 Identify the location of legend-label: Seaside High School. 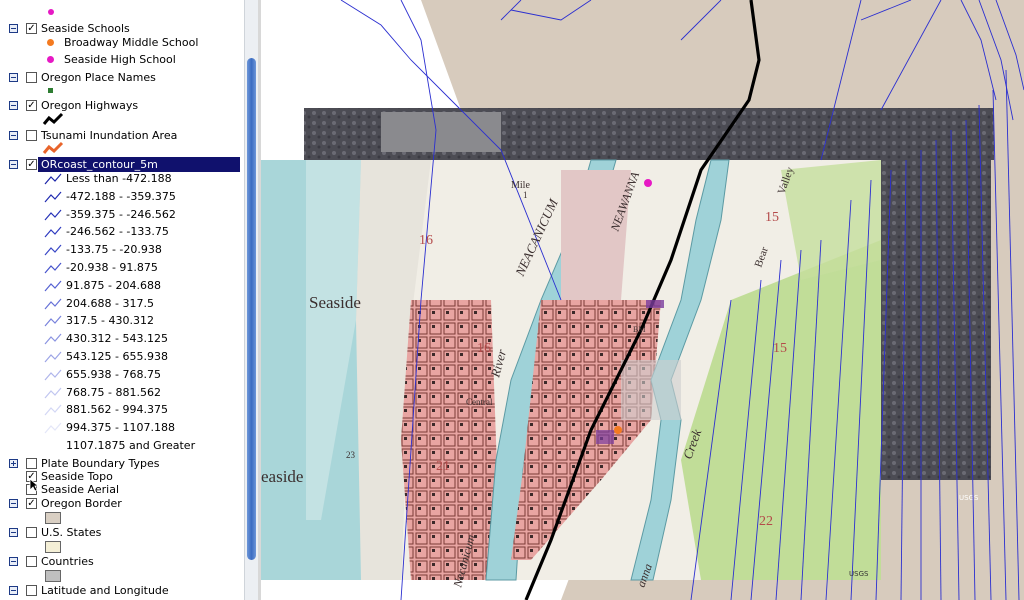
(120, 59).